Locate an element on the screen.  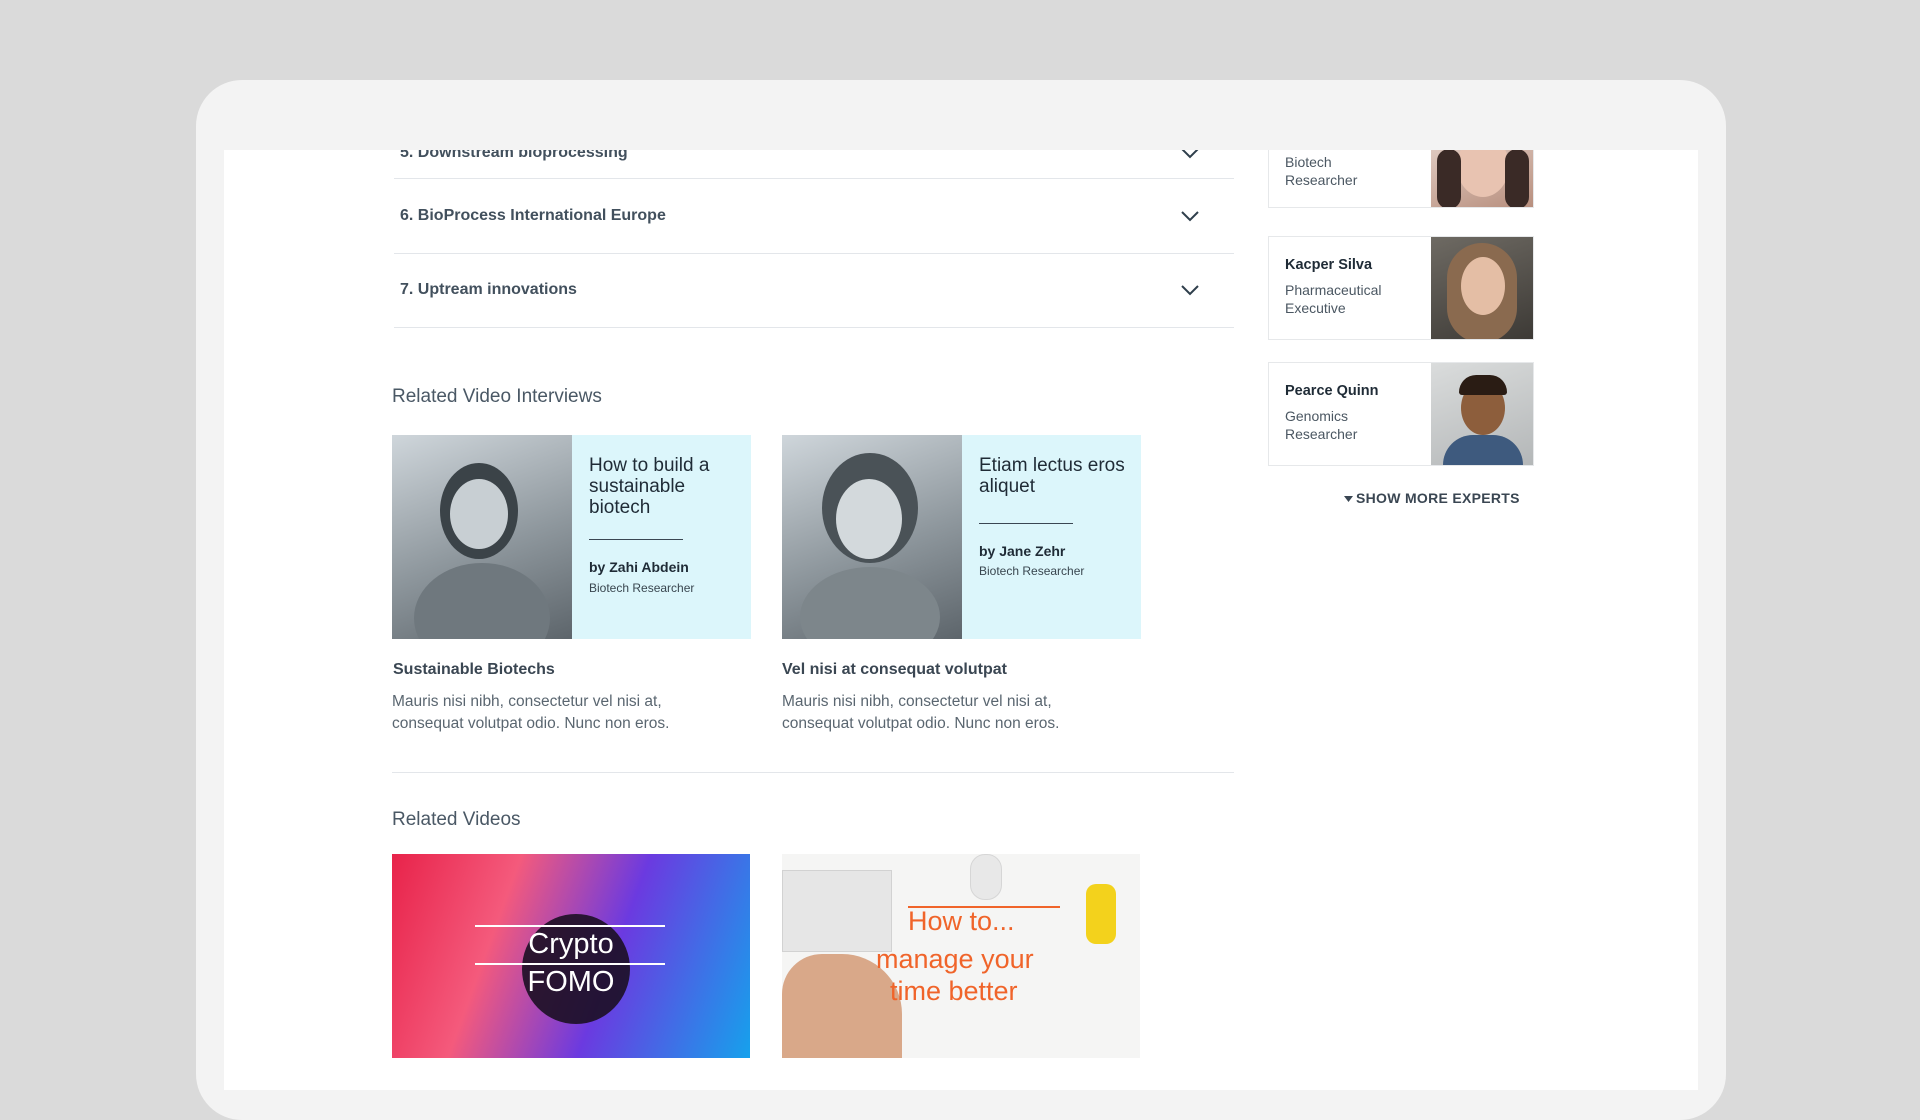
video-thumb-line2: FOMO is located at coordinates (571, 982).